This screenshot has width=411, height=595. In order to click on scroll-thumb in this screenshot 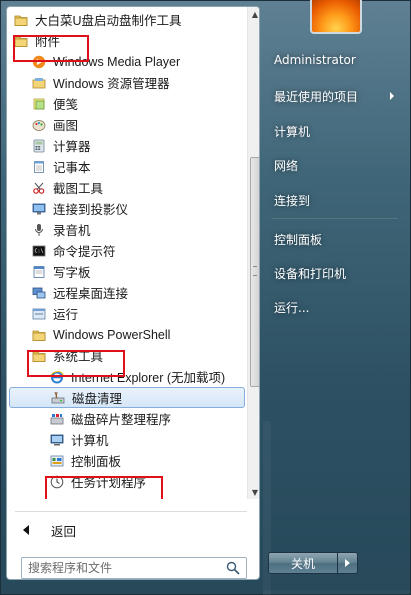, I will do `click(254, 272)`.